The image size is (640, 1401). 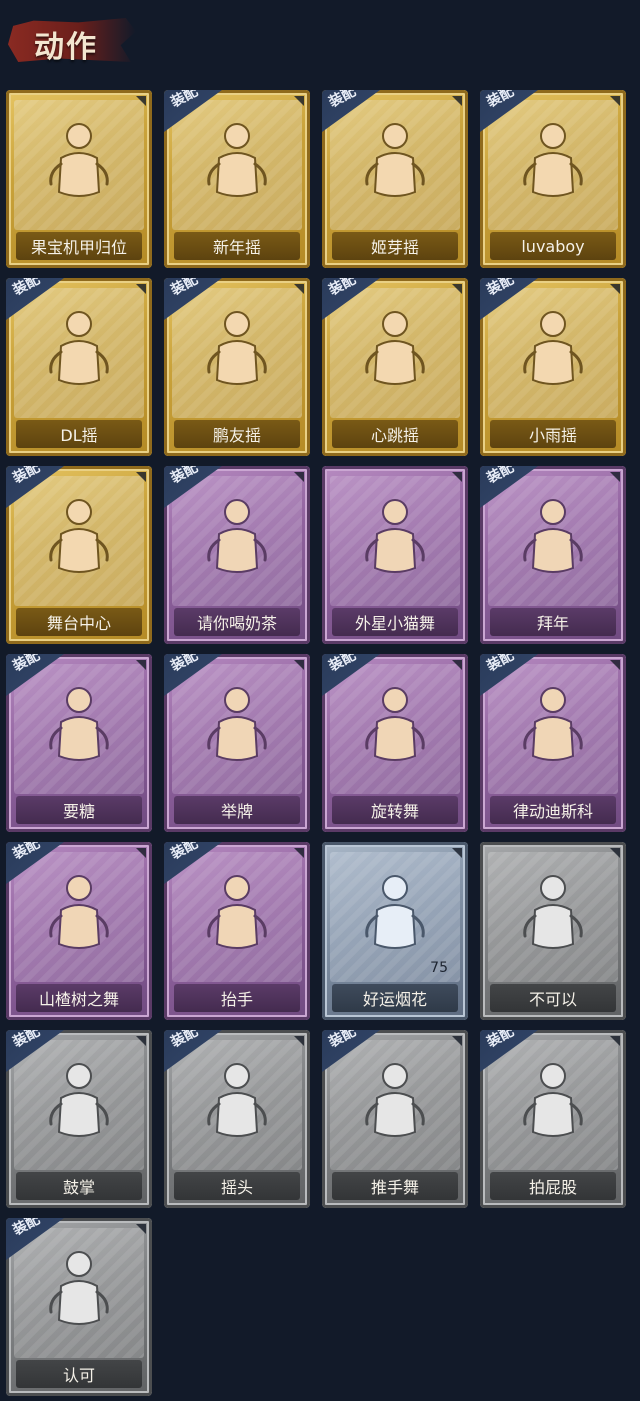 I want to click on emote-label-bar: 外星小猫舞, so click(x=395, y=622).